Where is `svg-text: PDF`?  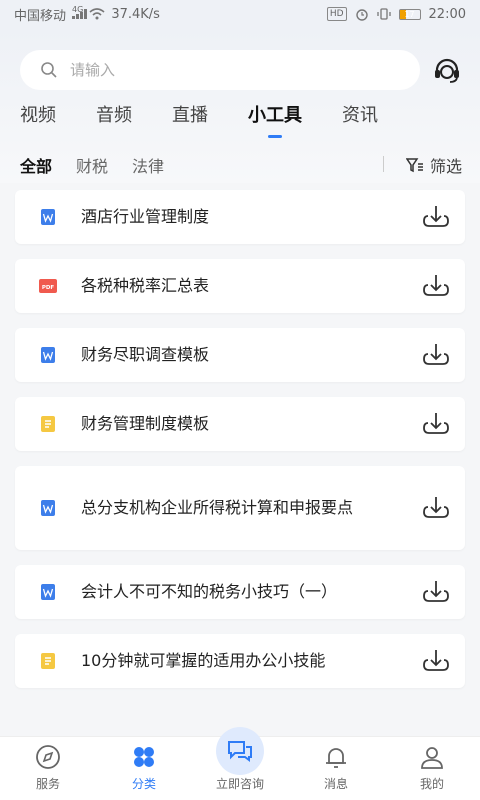
svg-text: PDF is located at coordinates (48, 288).